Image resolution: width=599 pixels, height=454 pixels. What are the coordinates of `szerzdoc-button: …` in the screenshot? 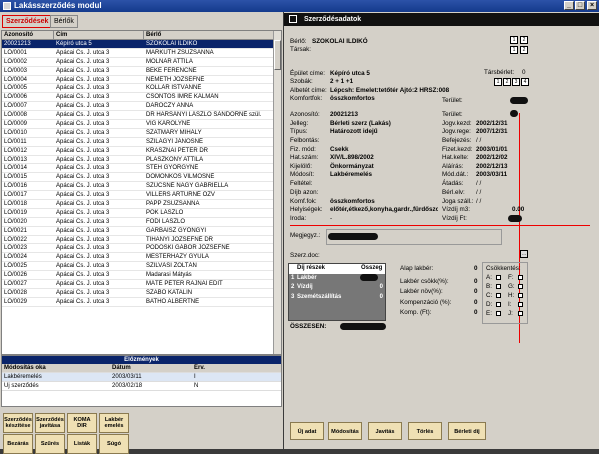 It's located at (524, 254).